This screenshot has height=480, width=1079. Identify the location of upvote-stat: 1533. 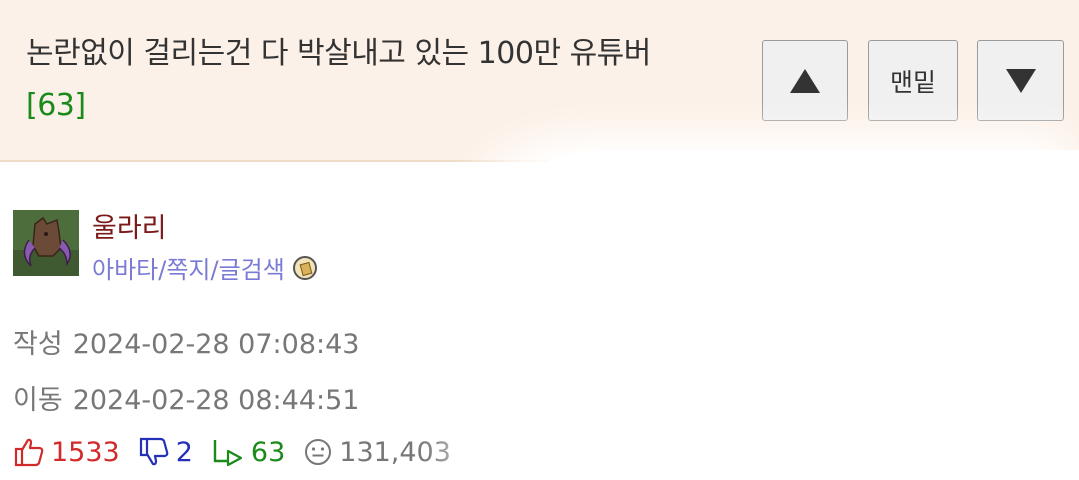
(66, 452).